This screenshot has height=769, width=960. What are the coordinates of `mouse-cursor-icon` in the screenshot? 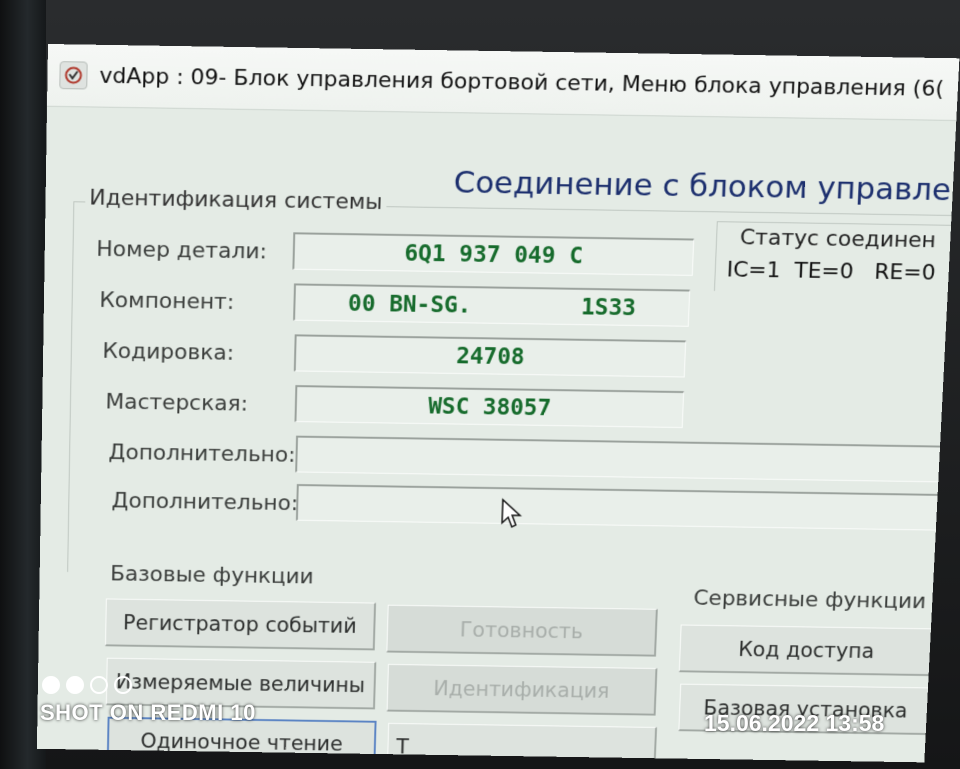 It's located at (512, 516).